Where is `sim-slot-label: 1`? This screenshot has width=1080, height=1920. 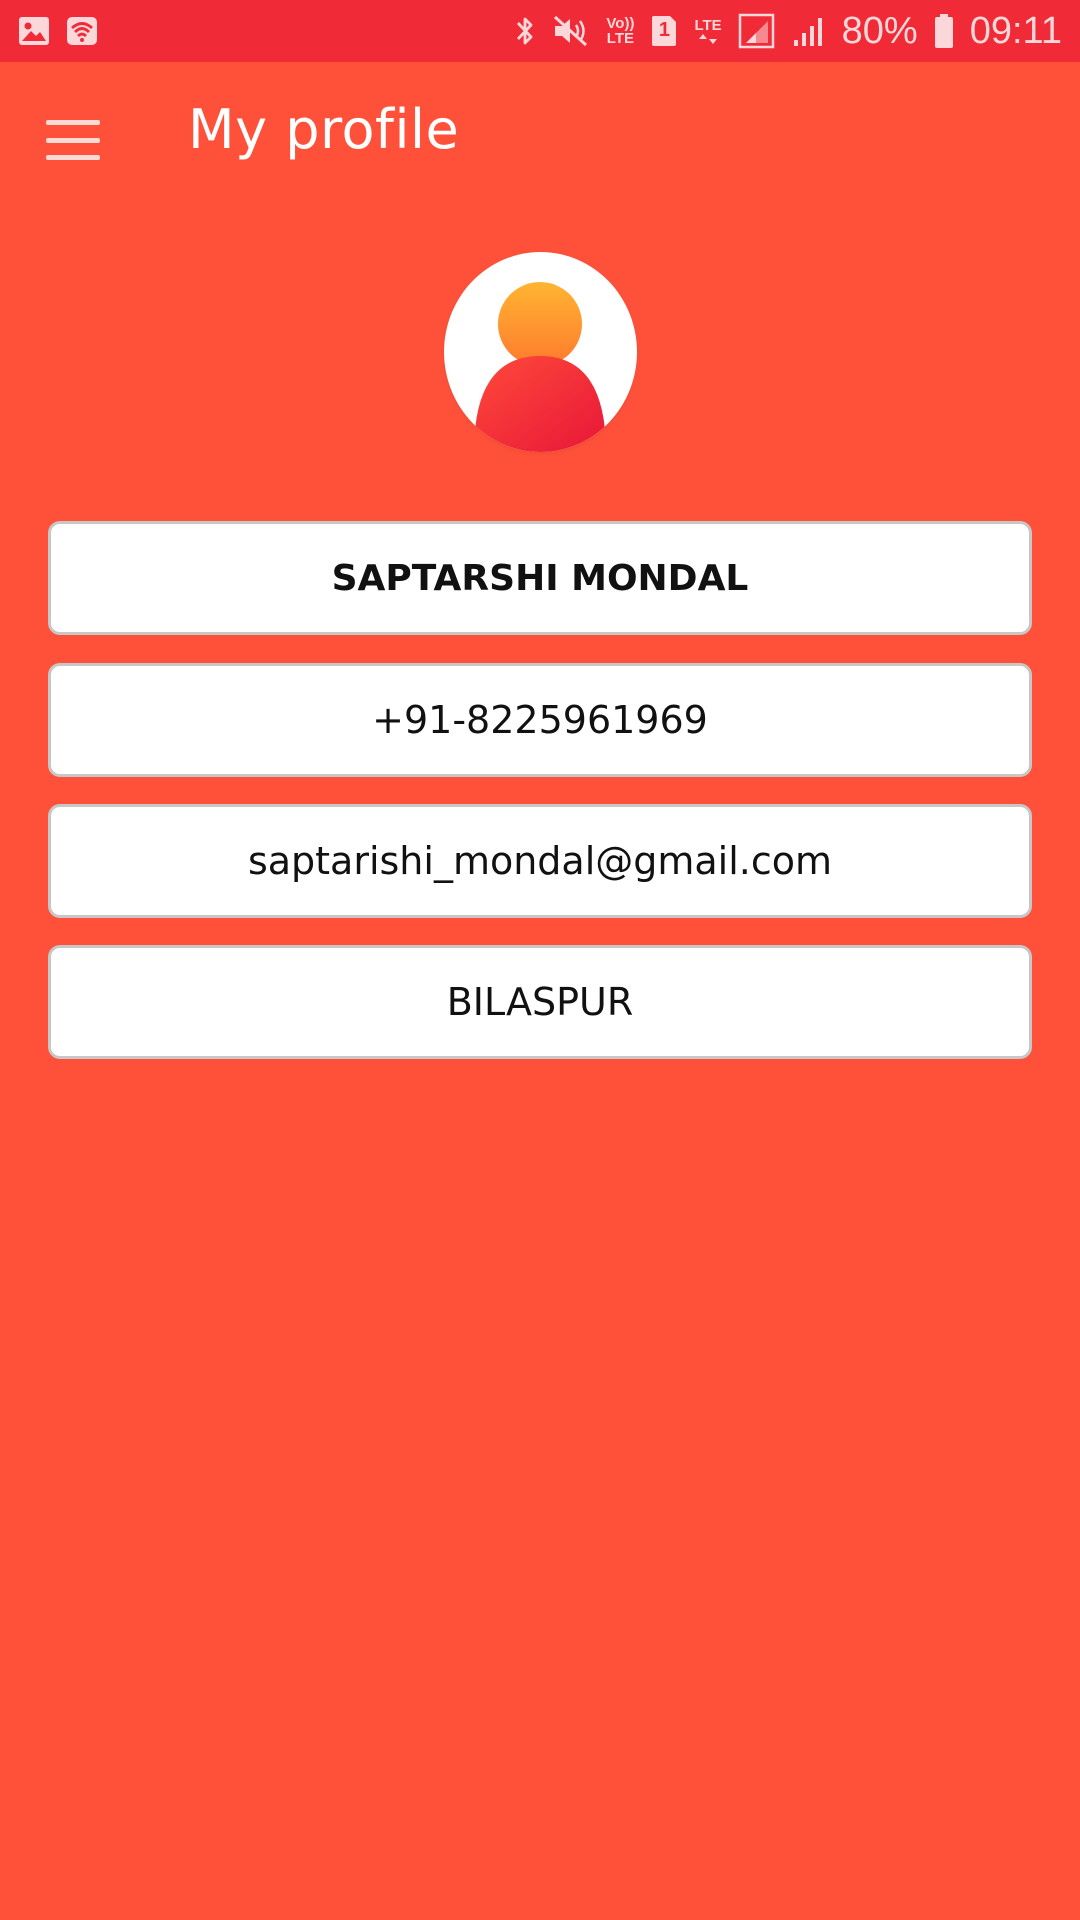 sim-slot-label: 1 is located at coordinates (664, 30).